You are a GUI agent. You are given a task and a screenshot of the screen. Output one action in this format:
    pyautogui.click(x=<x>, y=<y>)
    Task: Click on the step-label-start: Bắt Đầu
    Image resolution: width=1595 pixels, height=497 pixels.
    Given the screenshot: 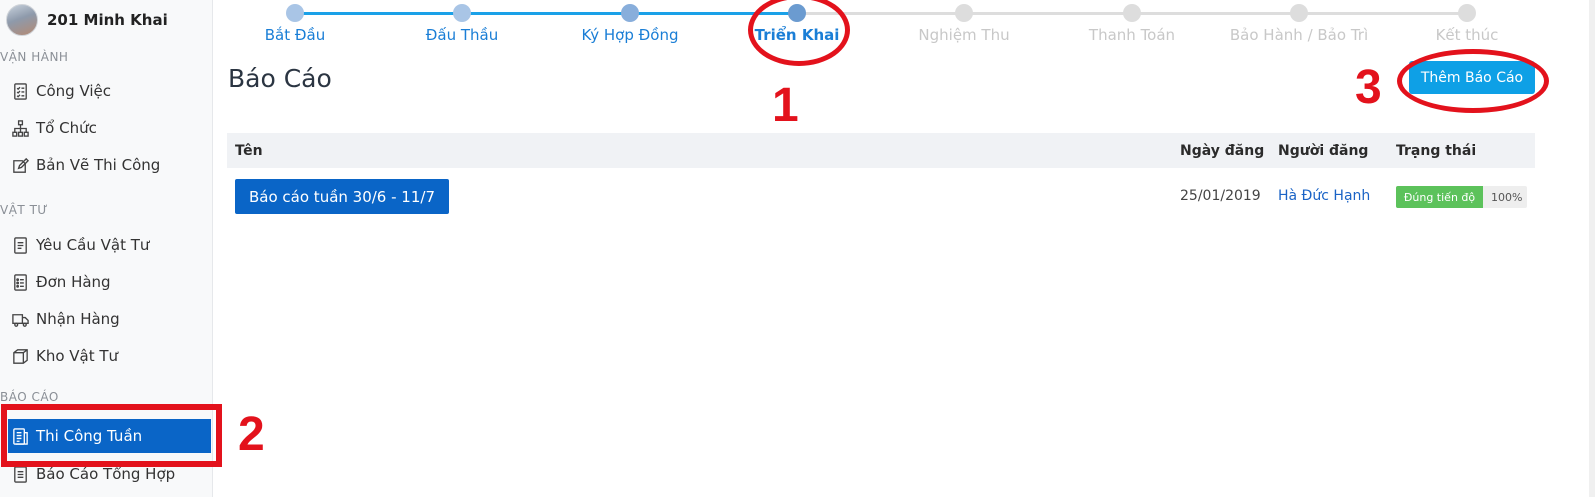 What is the action you would take?
    pyautogui.click(x=295, y=35)
    